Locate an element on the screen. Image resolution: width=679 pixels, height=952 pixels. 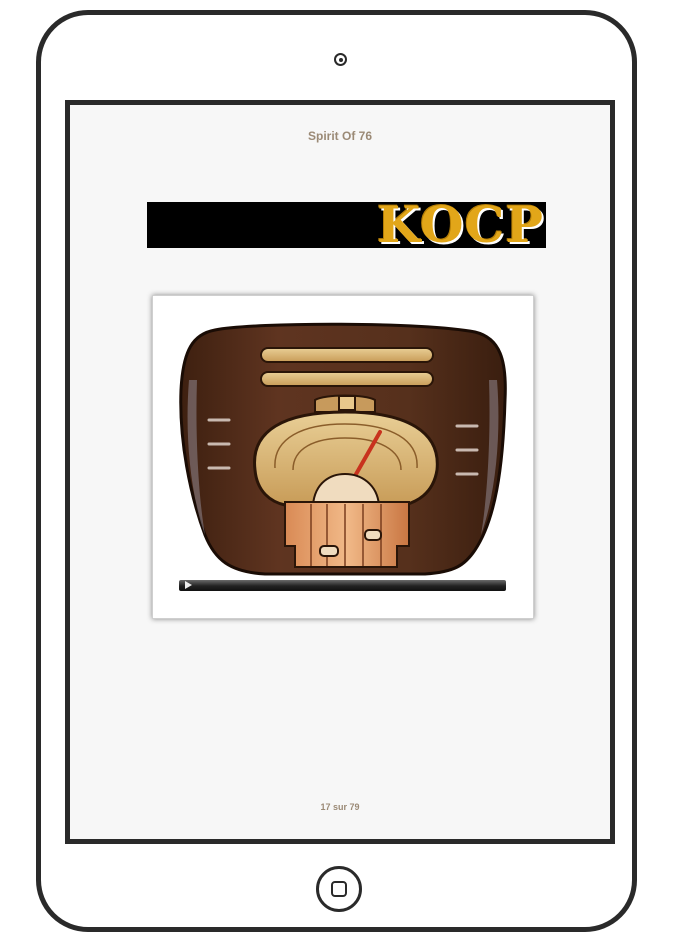
page-counter: 17 sur 79 is located at coordinates (340, 807).